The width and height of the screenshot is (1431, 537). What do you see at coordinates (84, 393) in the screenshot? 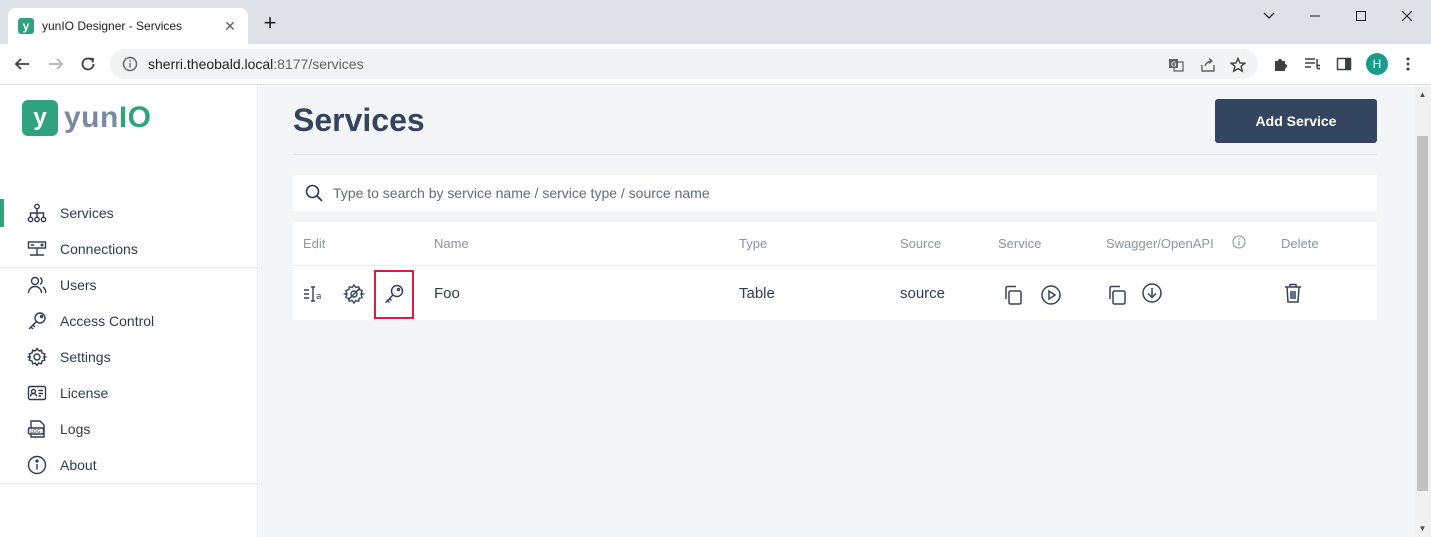
I see `sidebar-item-label: License` at bounding box center [84, 393].